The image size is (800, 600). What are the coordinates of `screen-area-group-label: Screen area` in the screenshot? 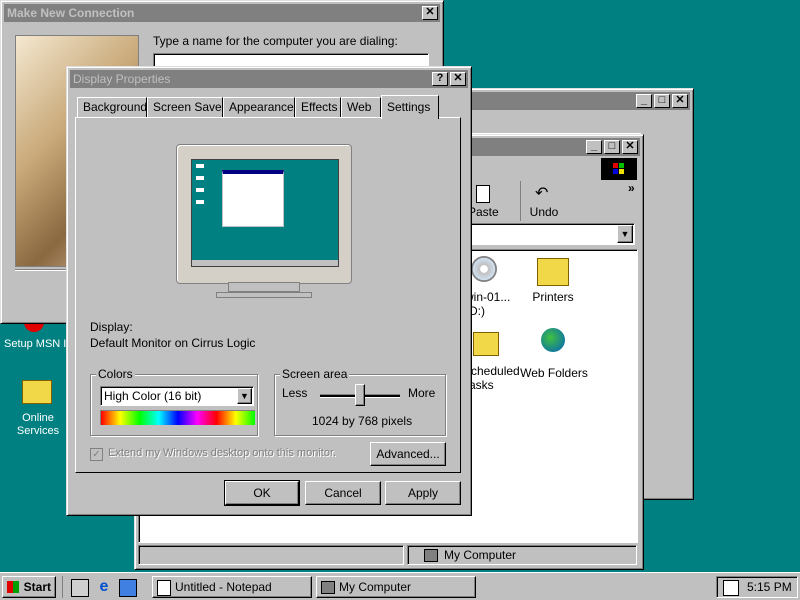 It's located at (315, 374).